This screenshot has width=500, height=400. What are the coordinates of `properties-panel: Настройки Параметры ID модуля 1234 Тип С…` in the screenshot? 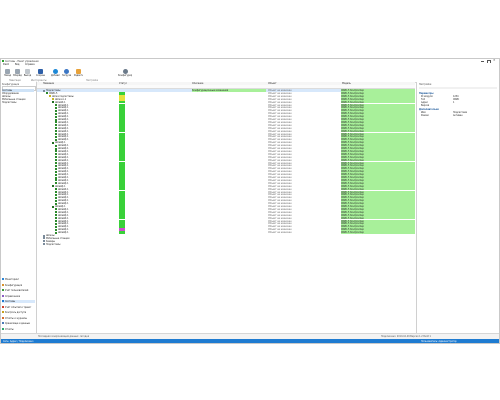 It's located at (457, 207).